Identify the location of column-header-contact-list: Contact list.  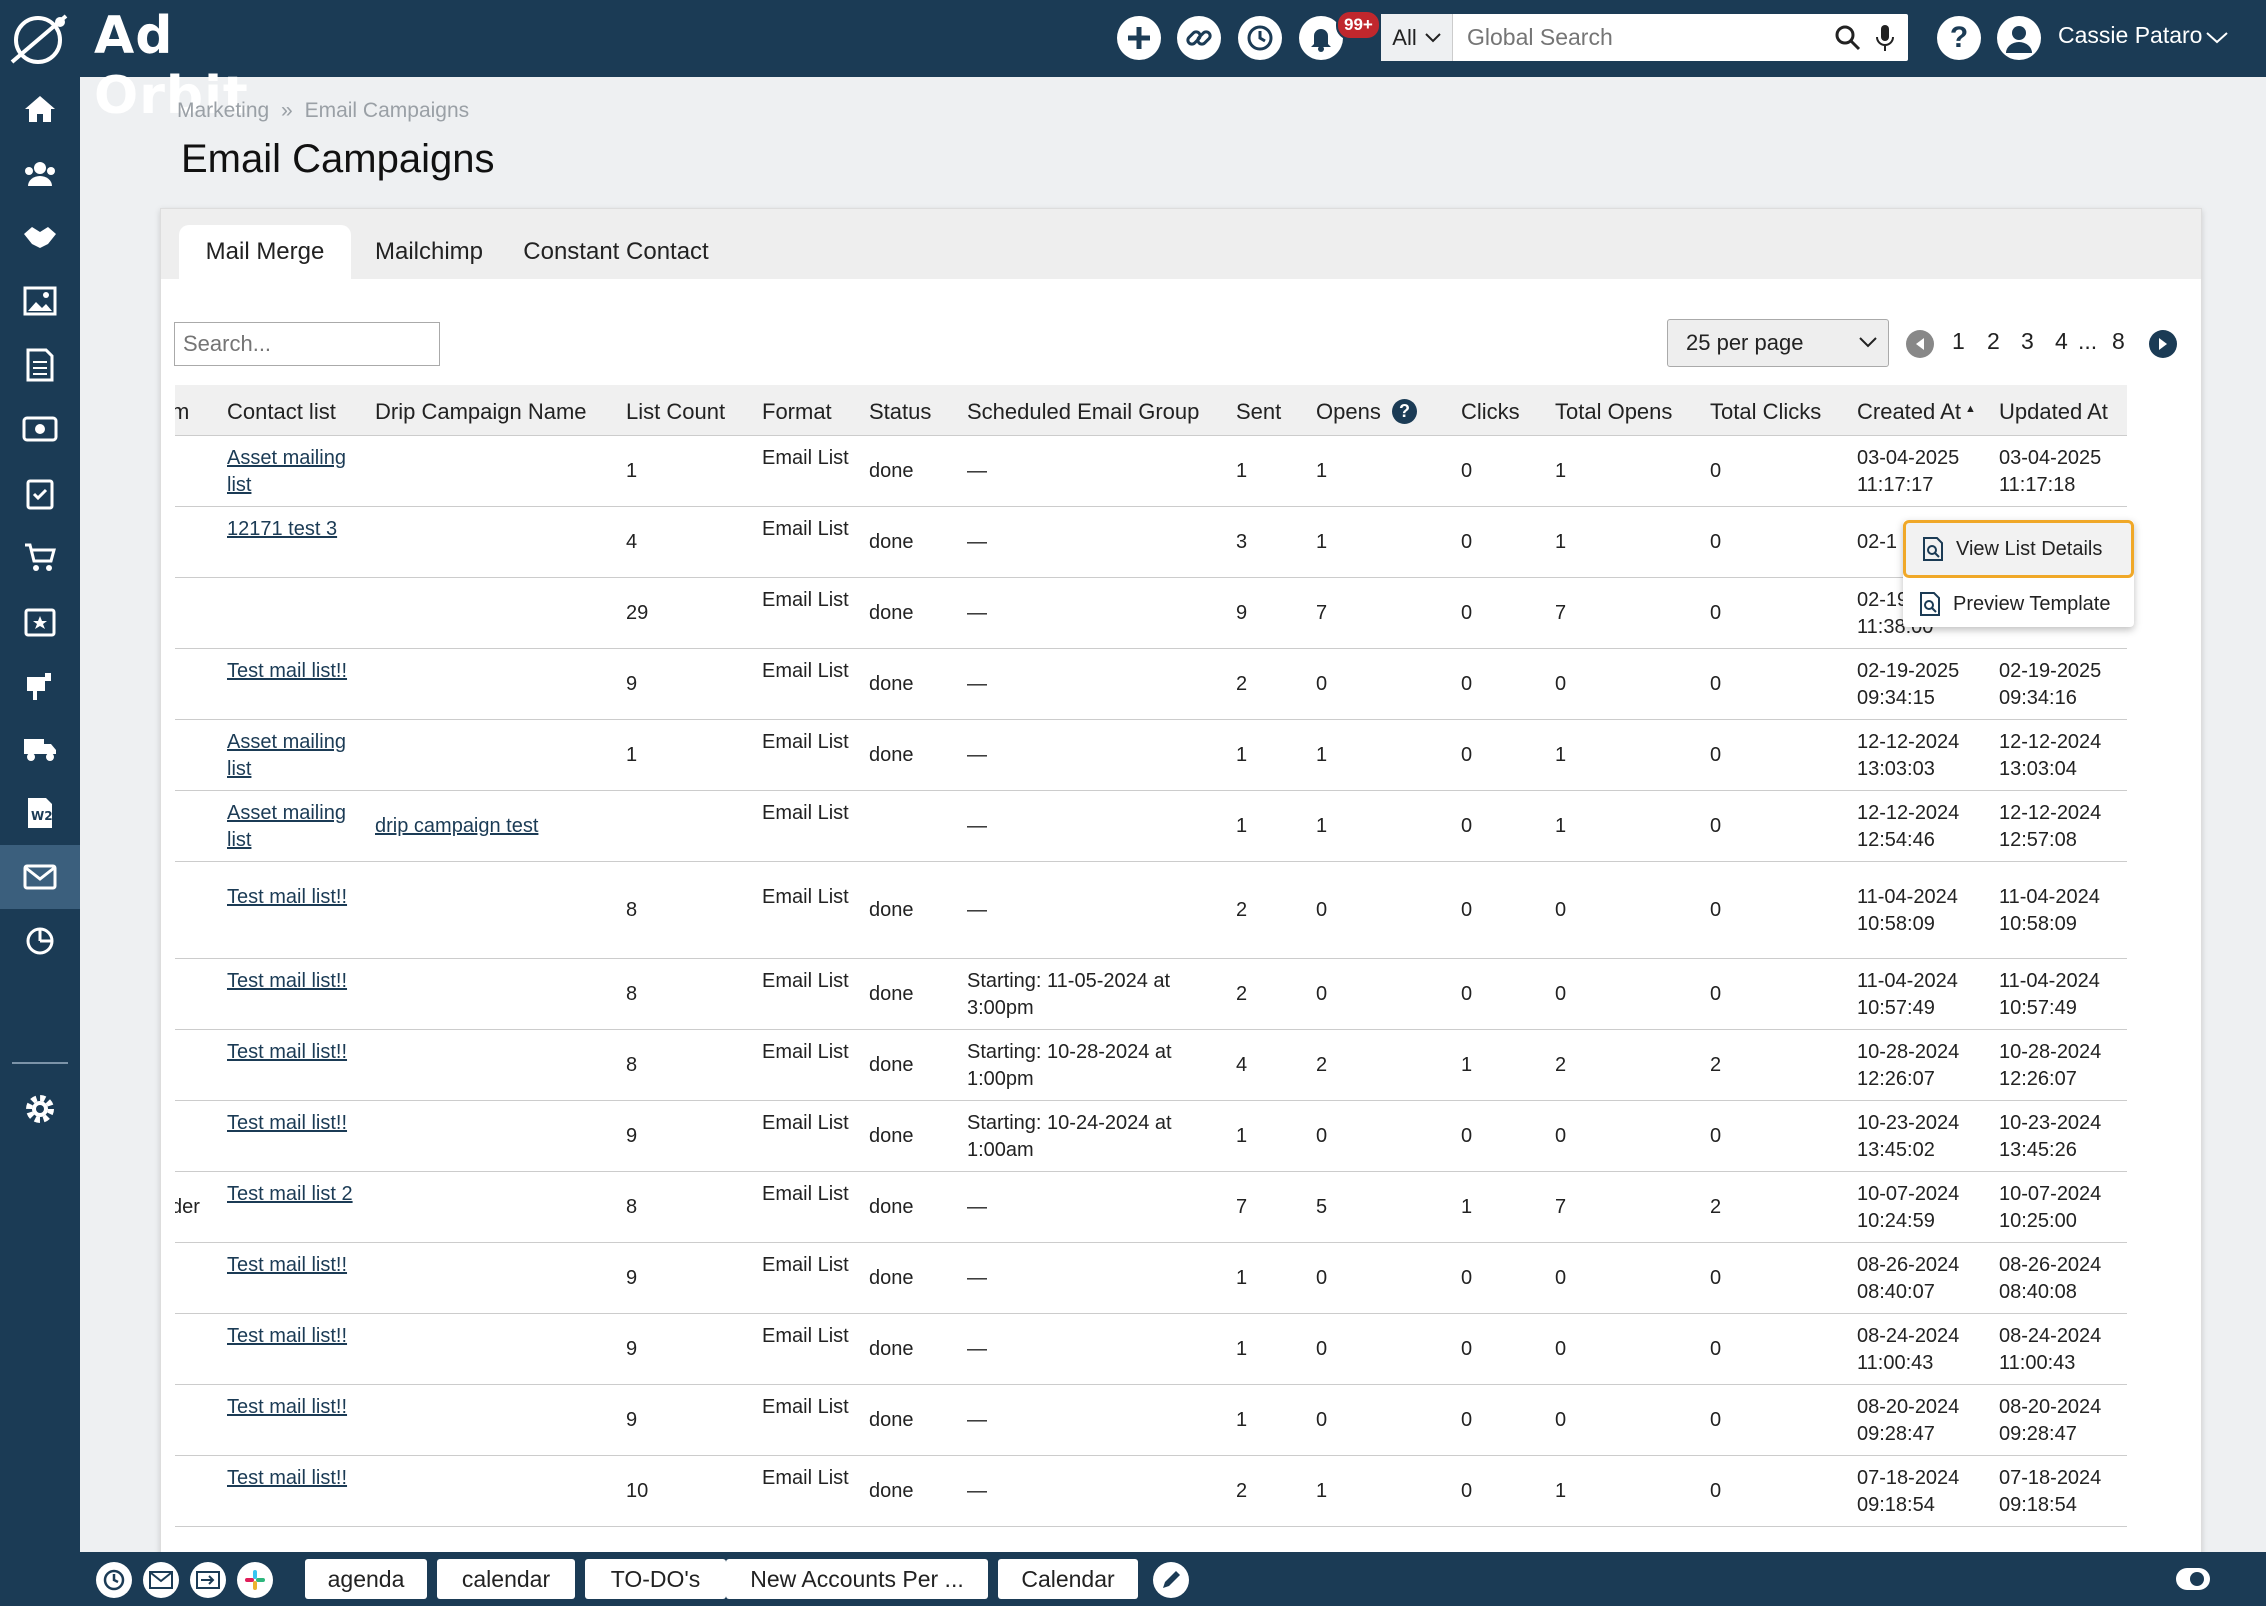
(281, 412).